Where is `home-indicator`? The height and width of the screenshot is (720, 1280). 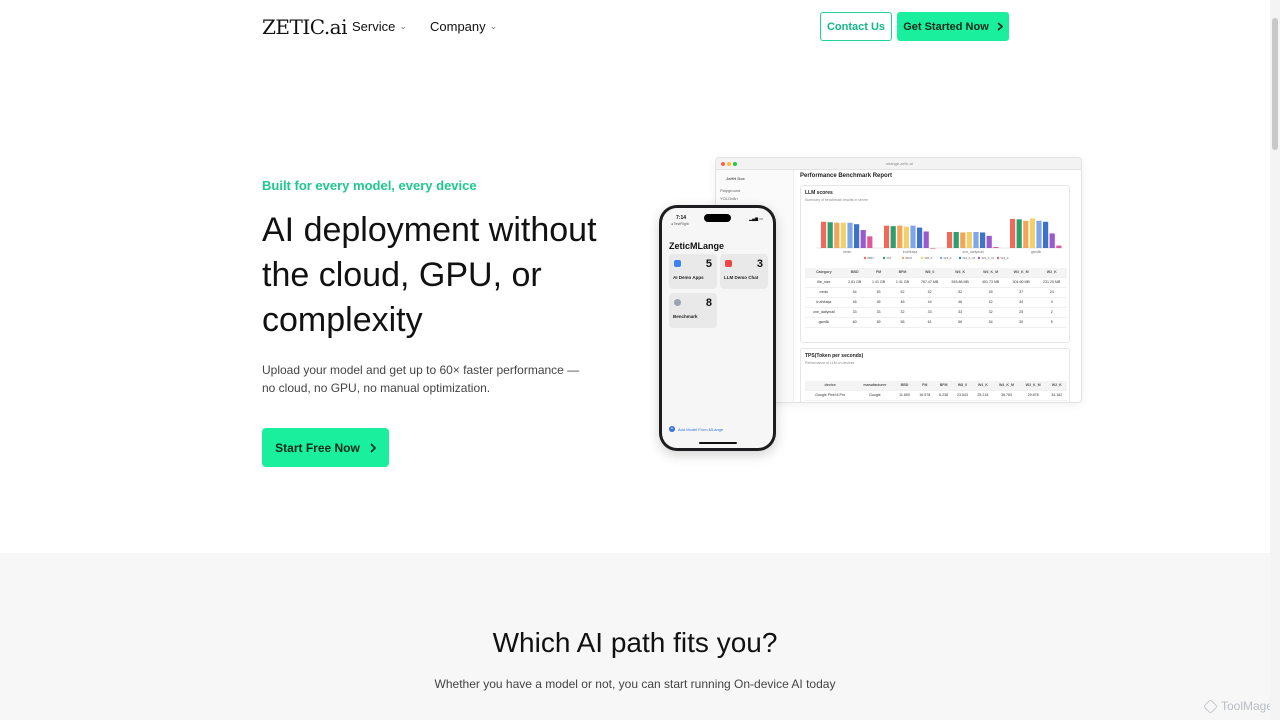 home-indicator is located at coordinates (718, 443).